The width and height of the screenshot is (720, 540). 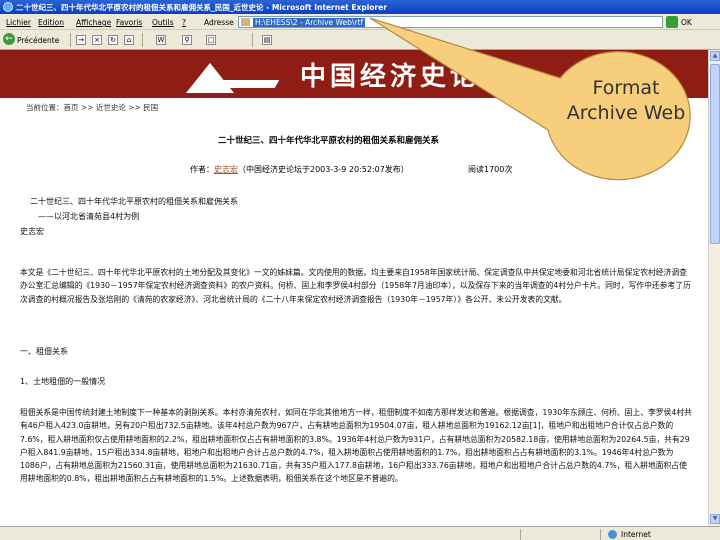 What do you see at coordinates (323, 169) in the screenshot?
I see `publish-info: （中国经济史论坛于2003-3-9 20:52:07发布）` at bounding box center [323, 169].